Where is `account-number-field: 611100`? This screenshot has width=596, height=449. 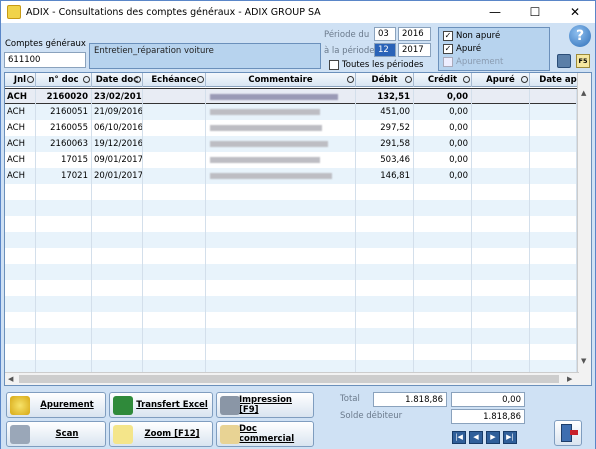 account-number-field: 611100 is located at coordinates (45, 60).